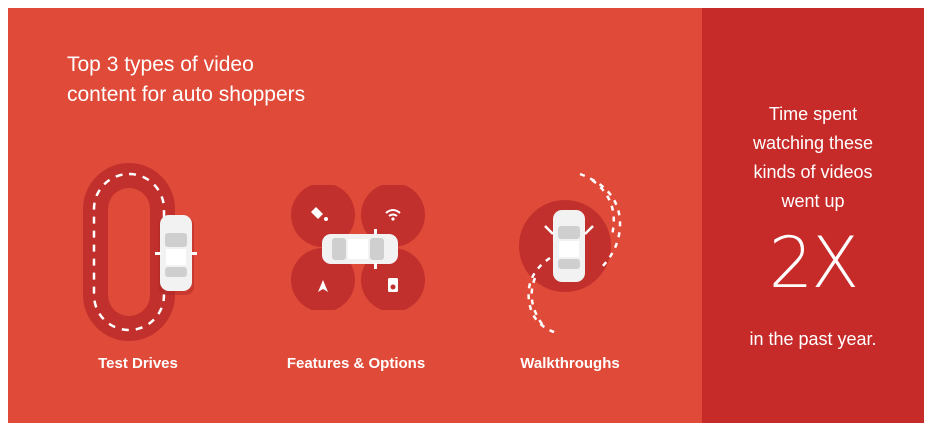 The image size is (926, 431). I want to click on car-walkthrough-icon, so click(570, 253).